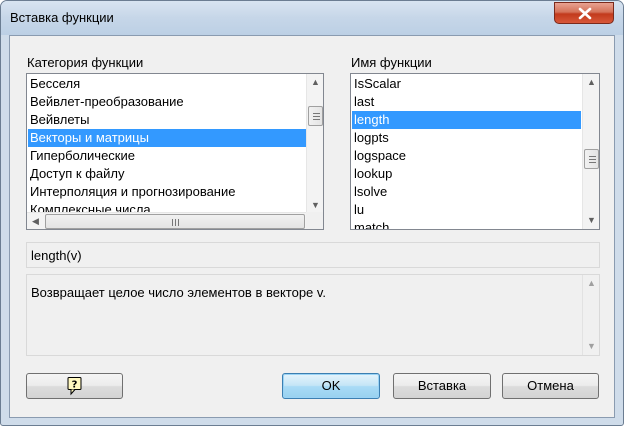 This screenshot has height=426, width=624. Describe the element at coordinates (466, 156) in the screenshot. I see `function-list-item: logspace` at that location.